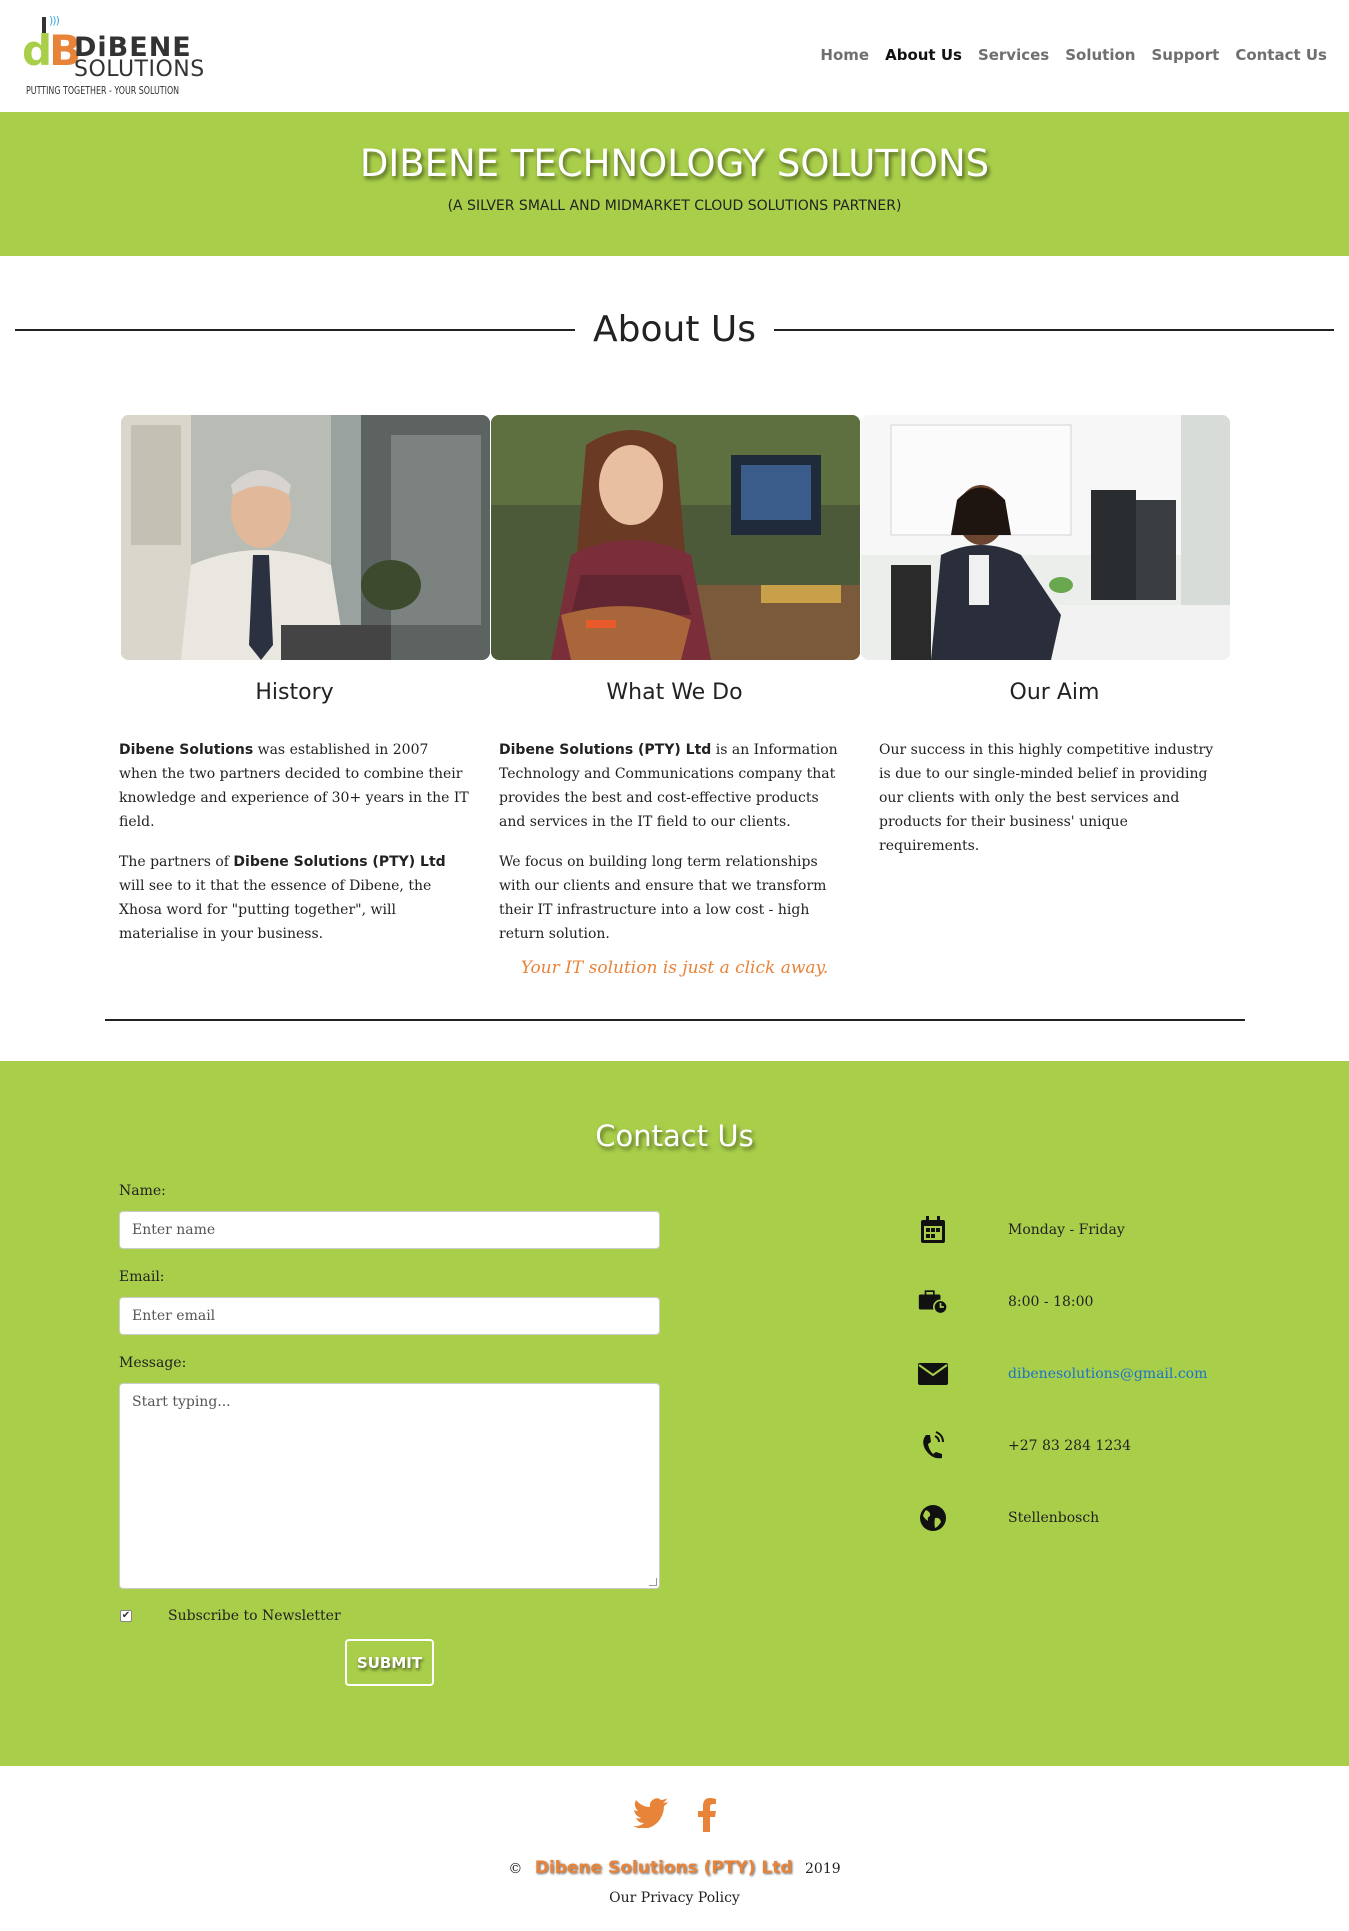 This screenshot has width=1349, height=1931. Describe the element at coordinates (674, 1136) in the screenshot. I see `contact-title: Contact Us` at that location.